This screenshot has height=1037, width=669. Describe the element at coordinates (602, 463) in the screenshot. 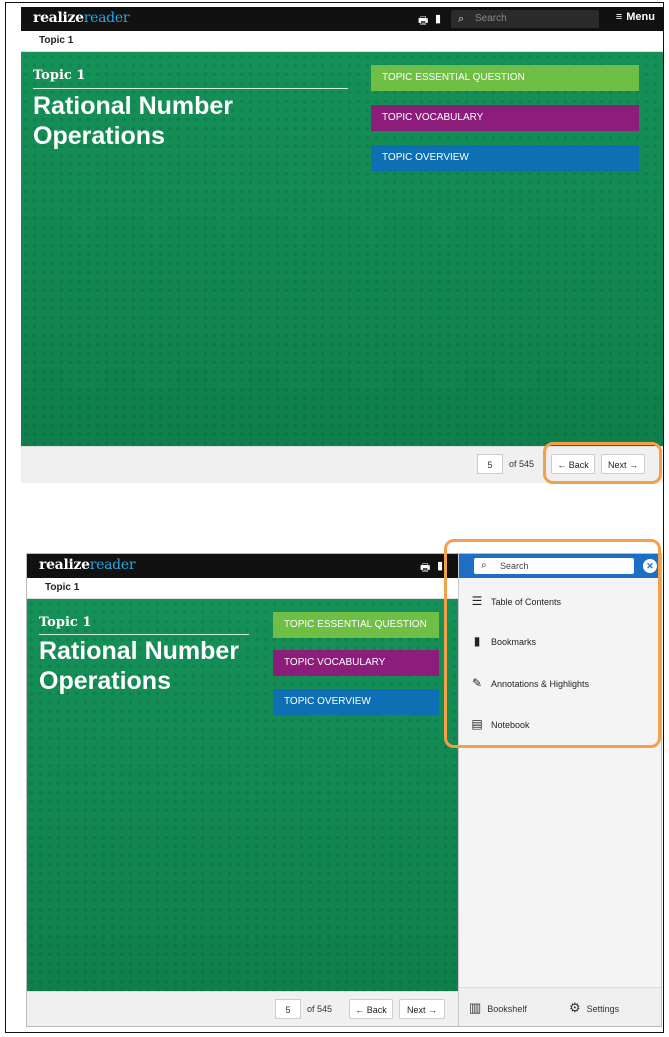

I see `highlight-callout-pager` at that location.